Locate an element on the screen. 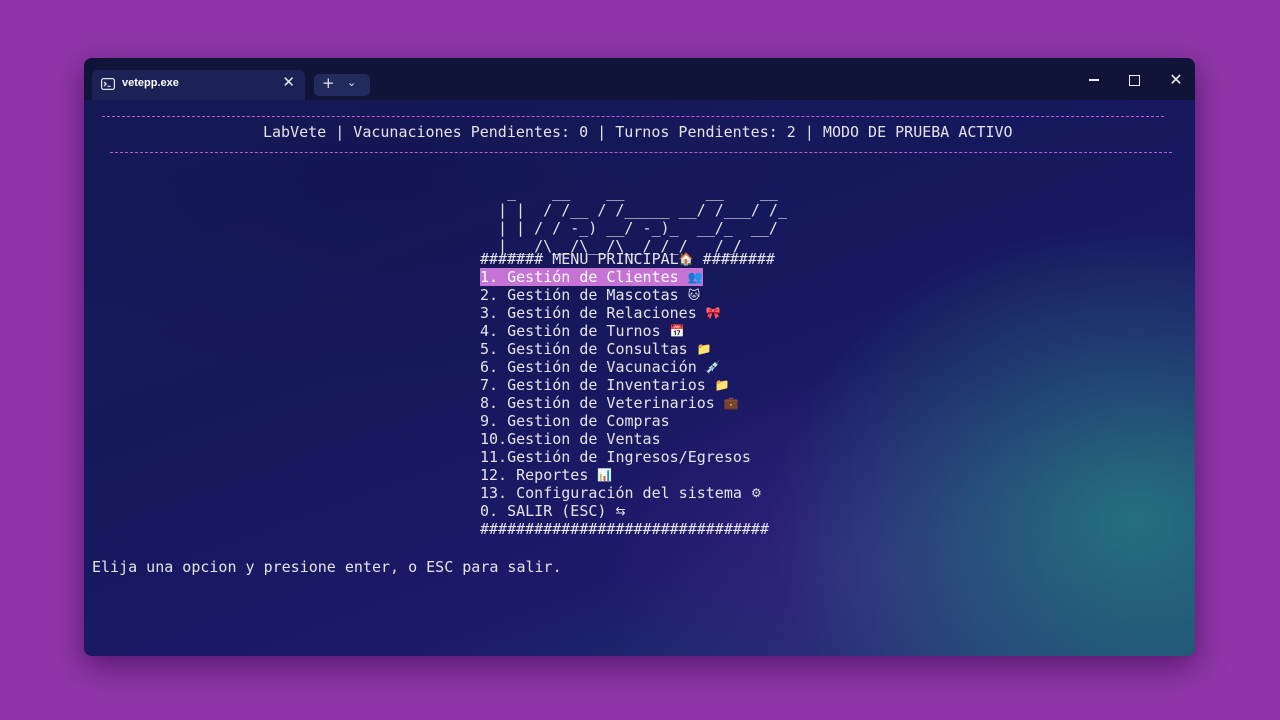 Image resolution: width=1280 pixels, height=720 pixels. menu-item-label: 9. Gestion de Compras is located at coordinates (575, 421).